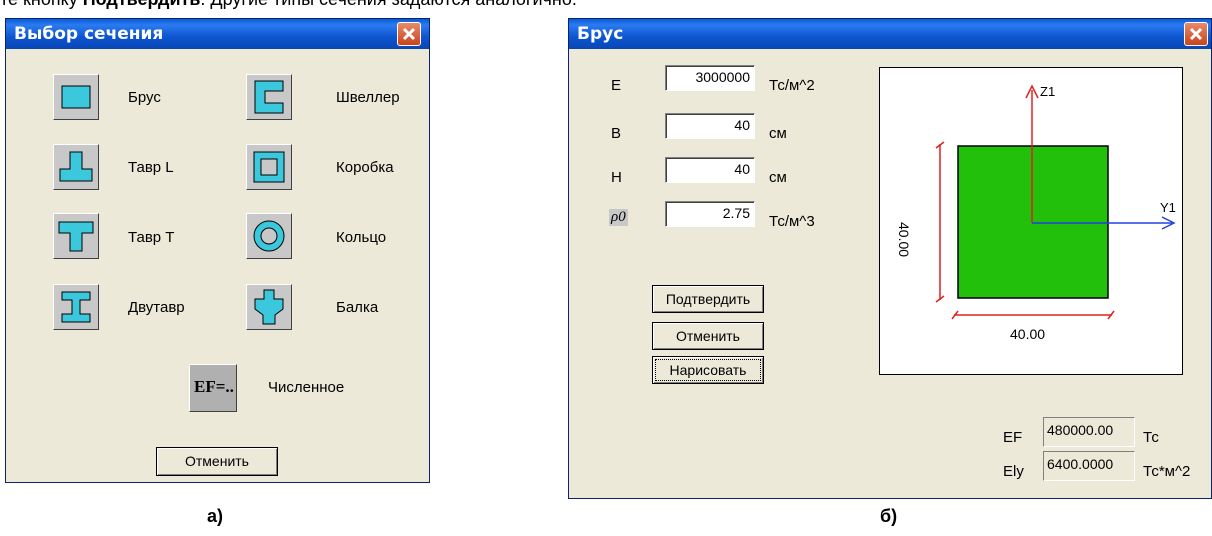 The image size is (1212, 536). I want to click on h-field: 40, so click(710, 170).